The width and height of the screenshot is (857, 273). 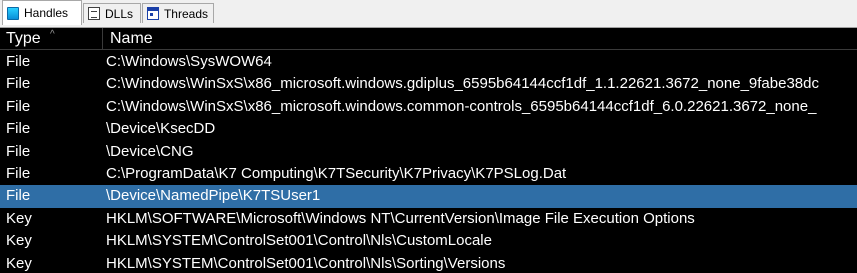 What do you see at coordinates (46, 13) in the screenshot?
I see `tab-handles-label: Handles` at bounding box center [46, 13].